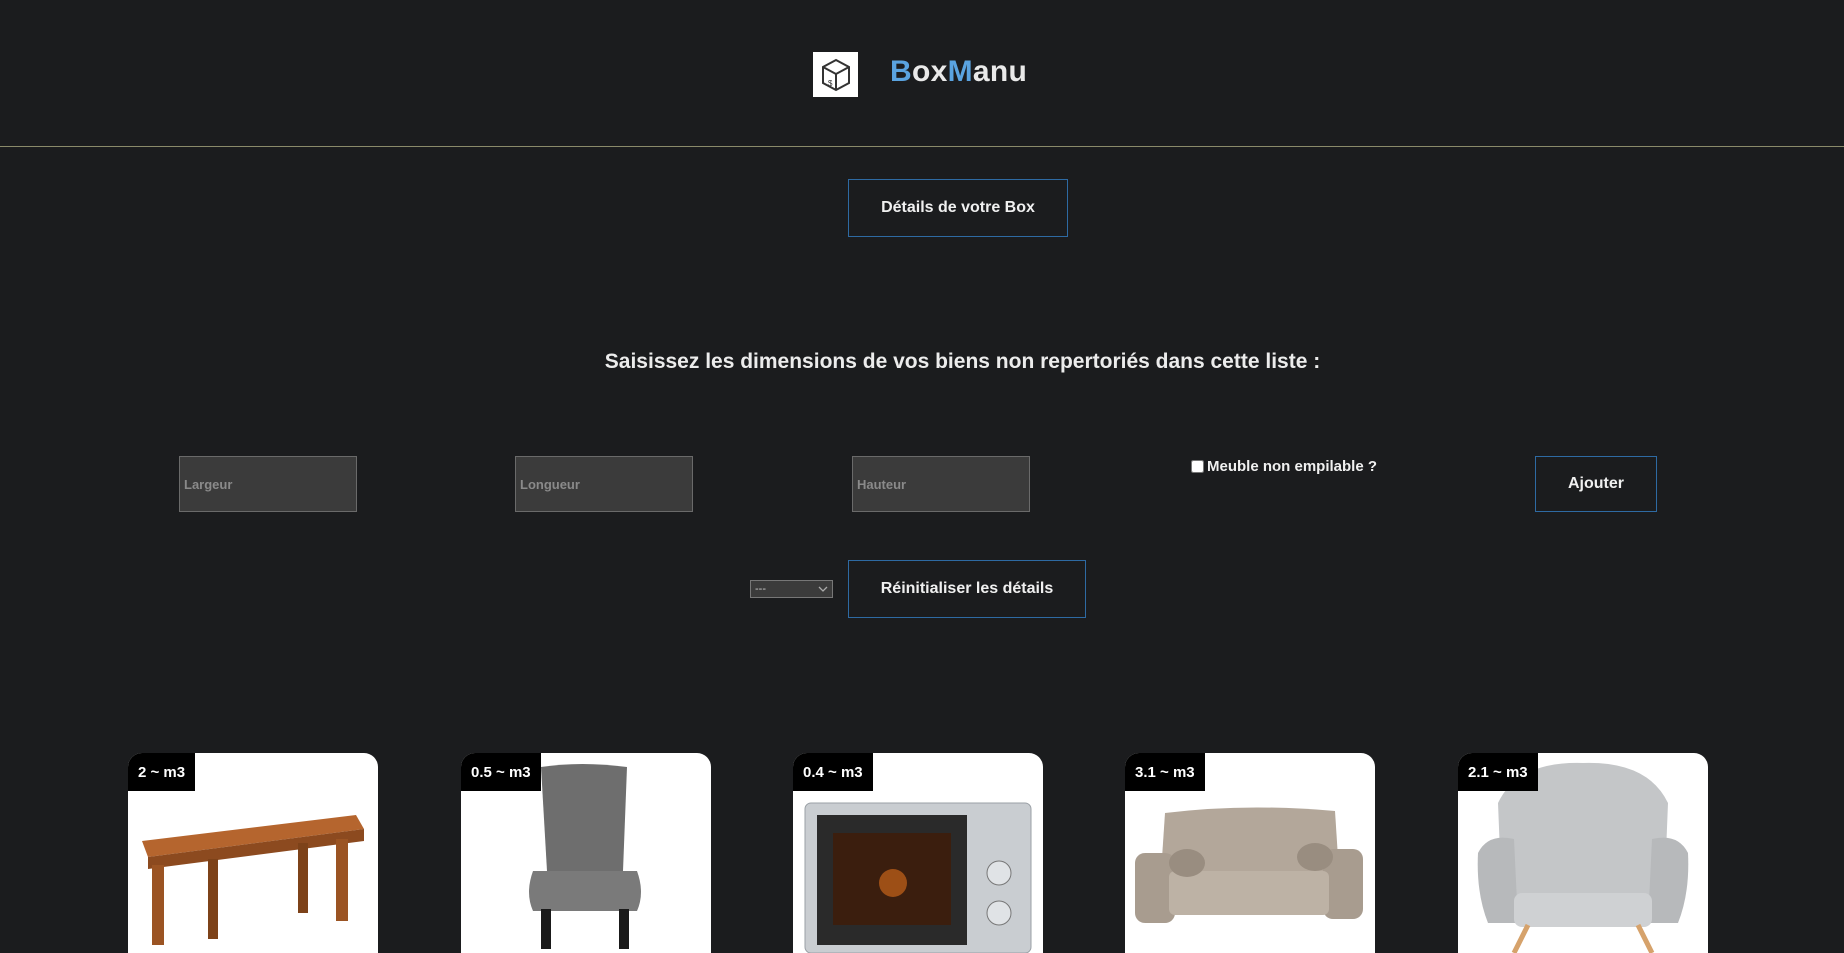  Describe the element at coordinates (929, 71) in the screenshot. I see `brand-text-1: ox` at that location.